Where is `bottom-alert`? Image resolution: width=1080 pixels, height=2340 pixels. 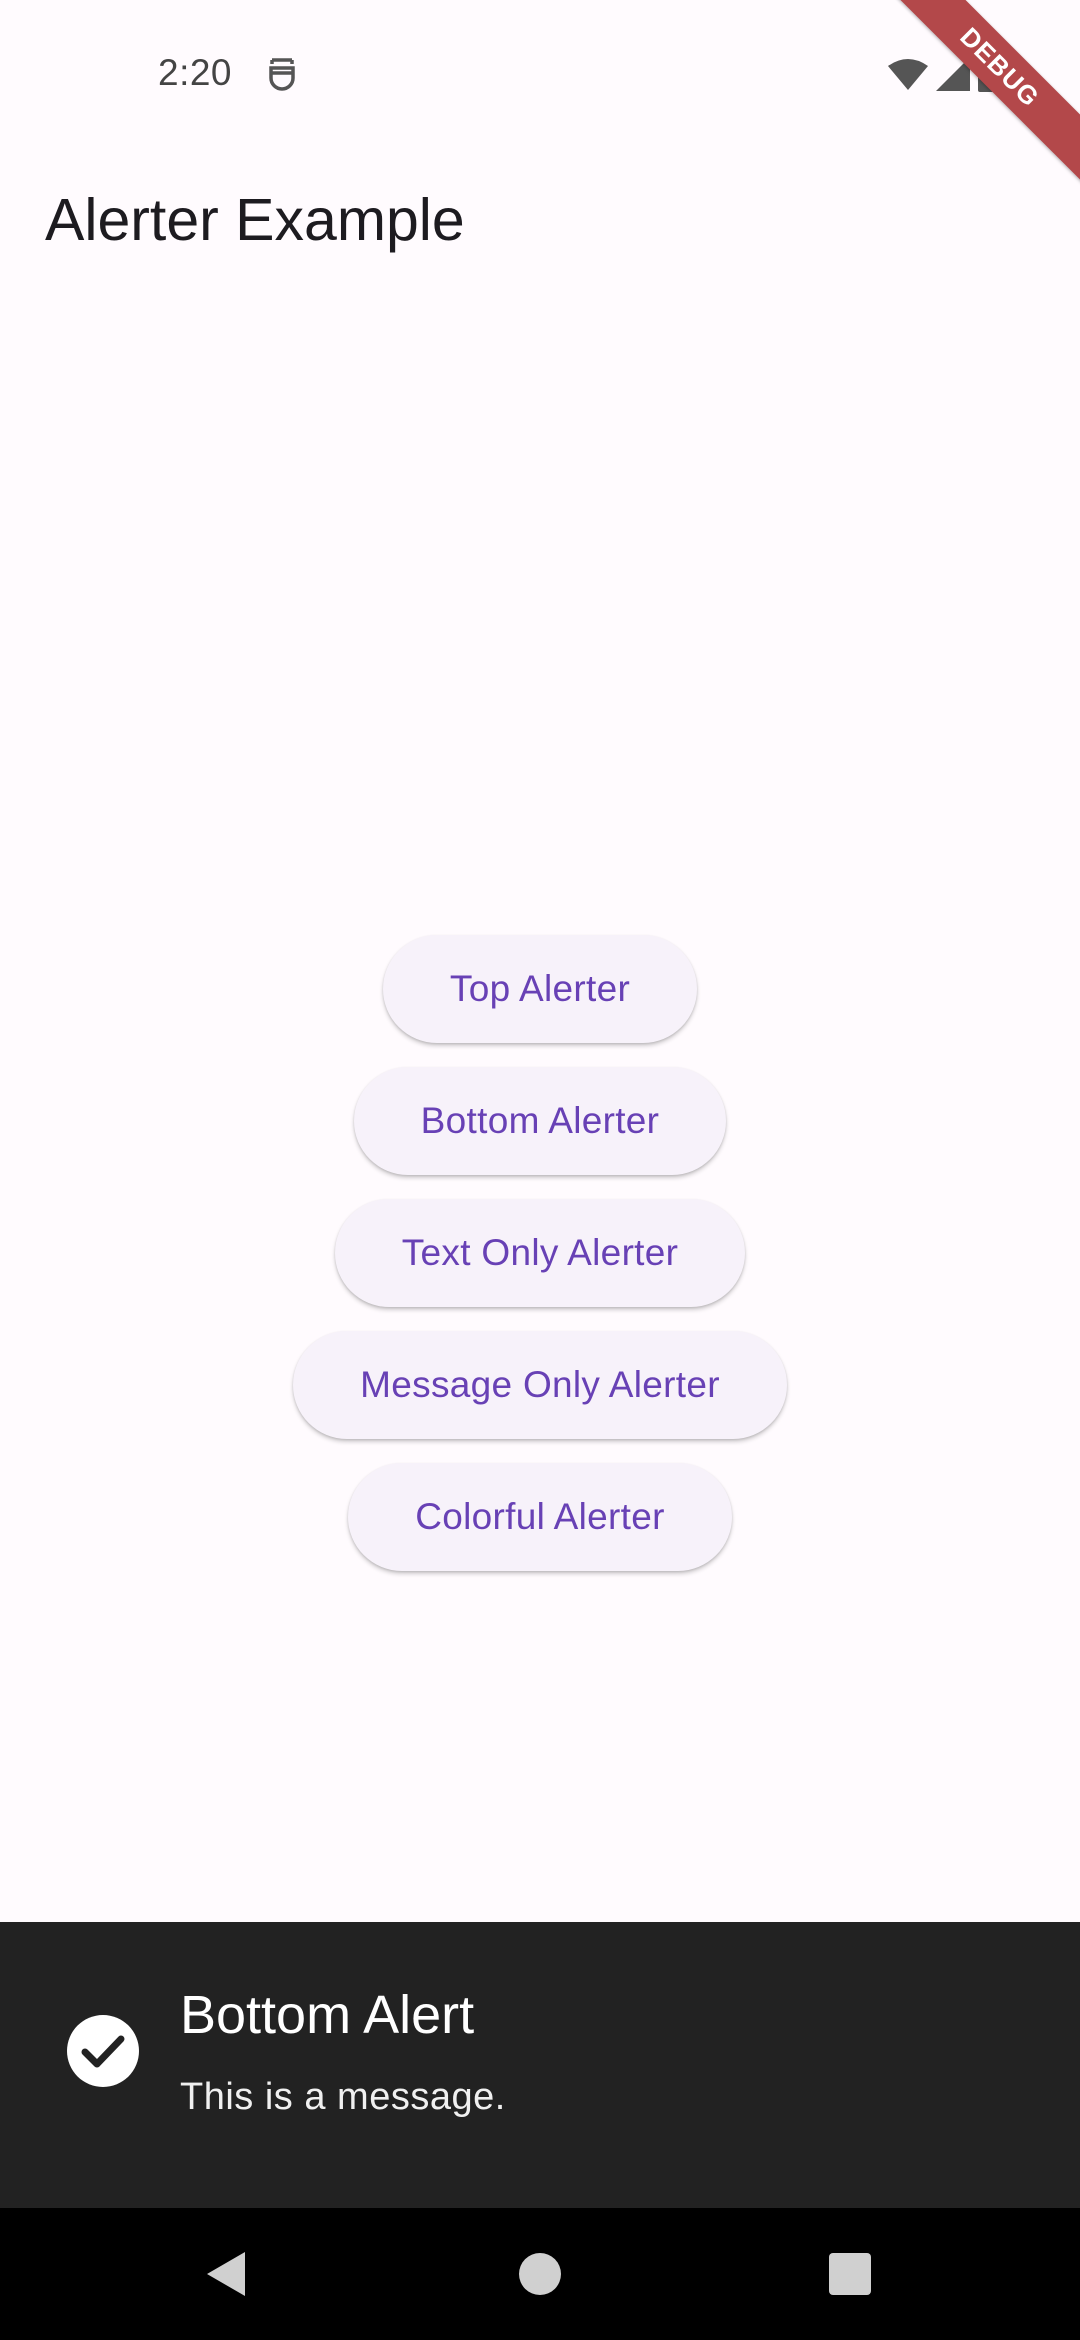
bottom-alert is located at coordinates (540, 2065).